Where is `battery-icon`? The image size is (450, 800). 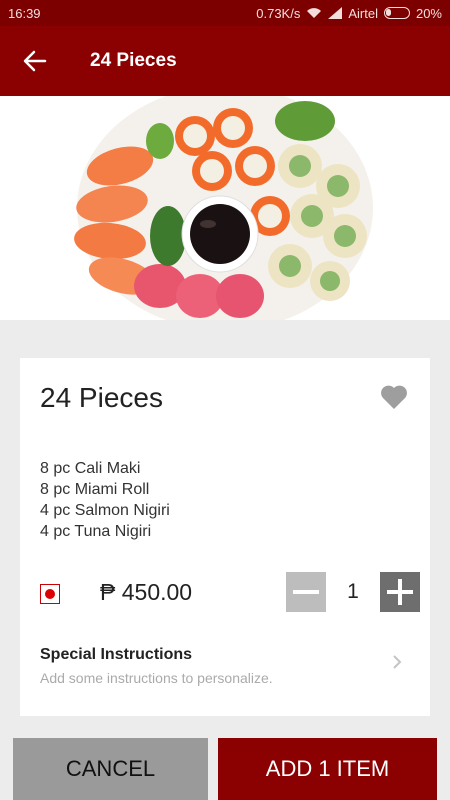
battery-icon is located at coordinates (396, 13).